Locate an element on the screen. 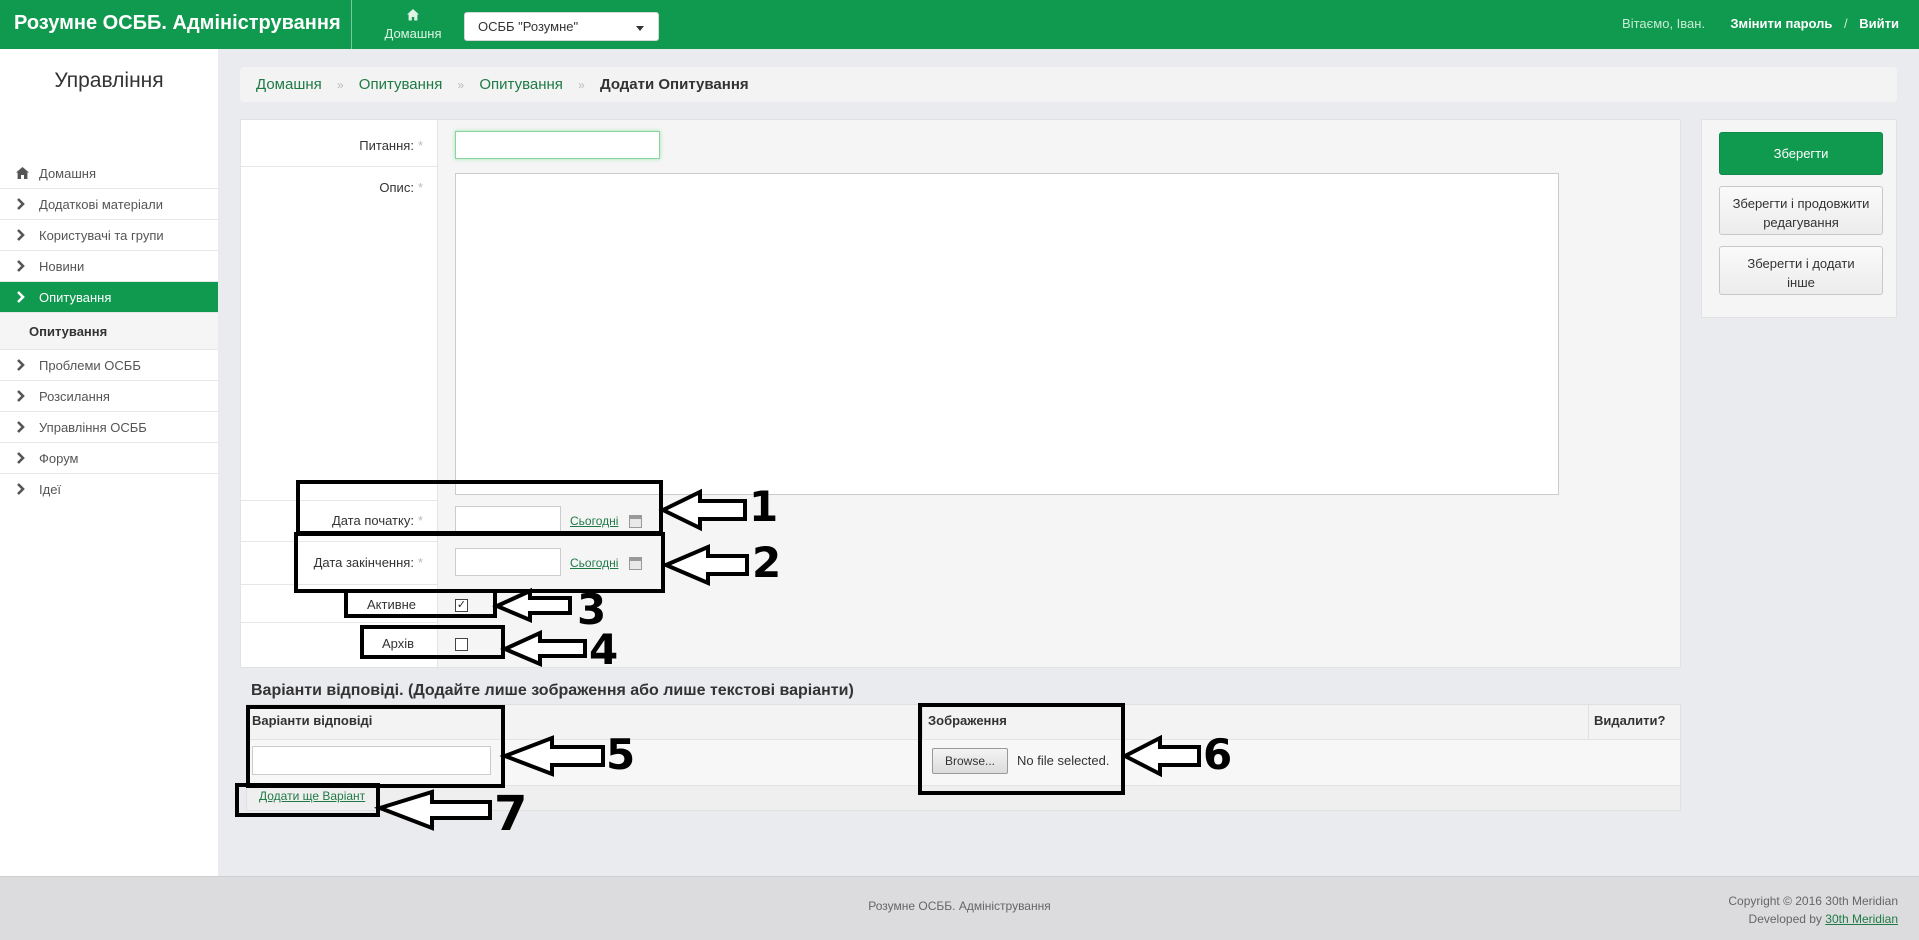 The width and height of the screenshot is (1919, 940). start-date-label: Дата початку: * is located at coordinates (377, 520).